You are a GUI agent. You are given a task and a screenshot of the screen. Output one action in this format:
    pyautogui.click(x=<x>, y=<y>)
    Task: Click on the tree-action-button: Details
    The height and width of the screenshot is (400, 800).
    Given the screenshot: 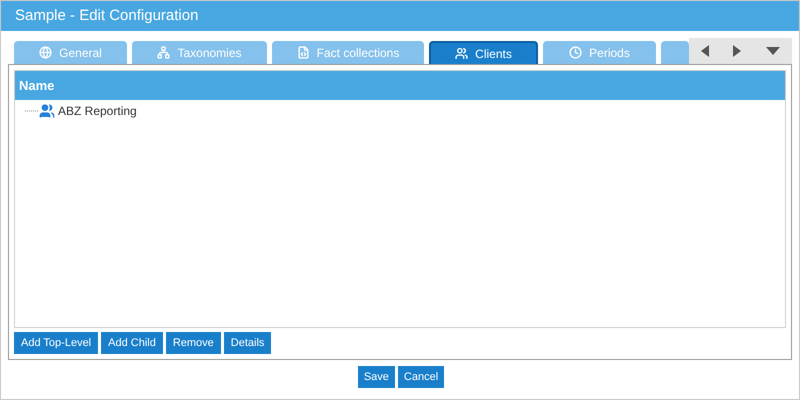 What is the action you would take?
    pyautogui.click(x=248, y=343)
    